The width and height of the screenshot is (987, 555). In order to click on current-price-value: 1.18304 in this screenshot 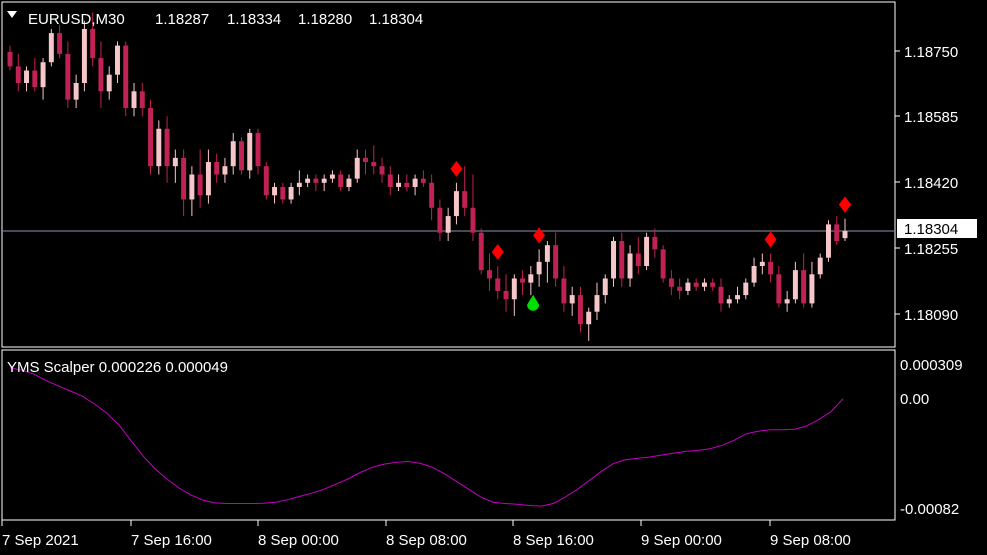, I will do `click(931, 229)`.